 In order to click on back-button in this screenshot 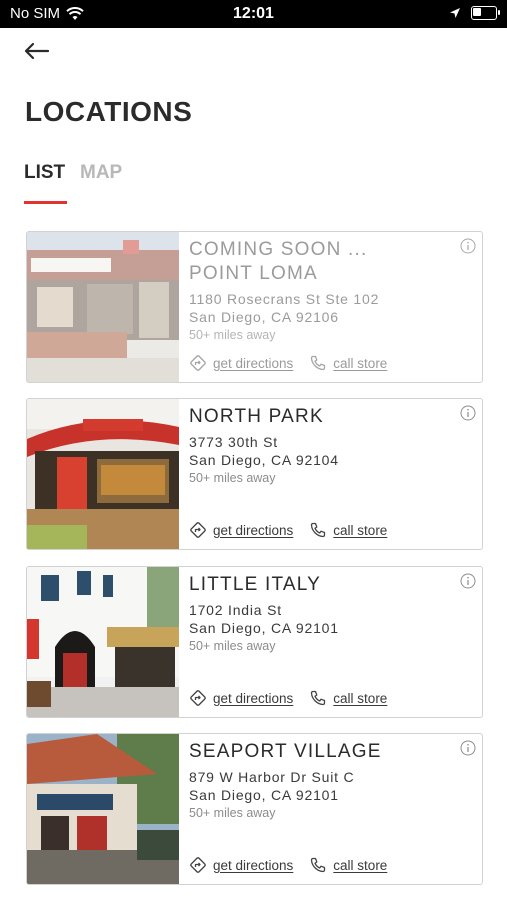, I will do `click(37, 52)`.